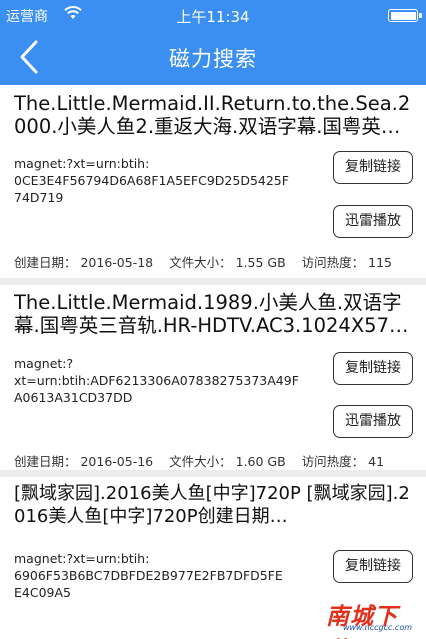 The image size is (426, 639). What do you see at coordinates (84, 461) in the screenshot?
I see `created-date: 创建日期： 2016-05-16` at bounding box center [84, 461].